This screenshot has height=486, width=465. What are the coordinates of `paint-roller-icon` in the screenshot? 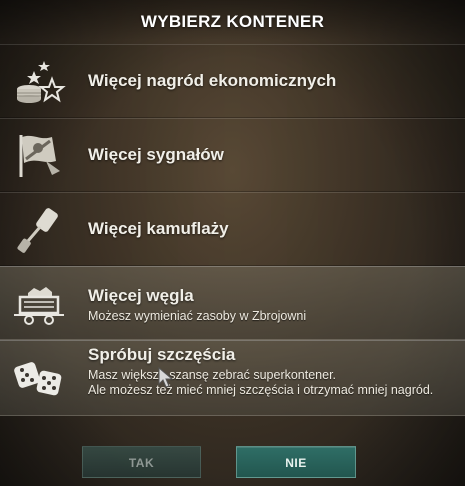 It's located at (39, 229).